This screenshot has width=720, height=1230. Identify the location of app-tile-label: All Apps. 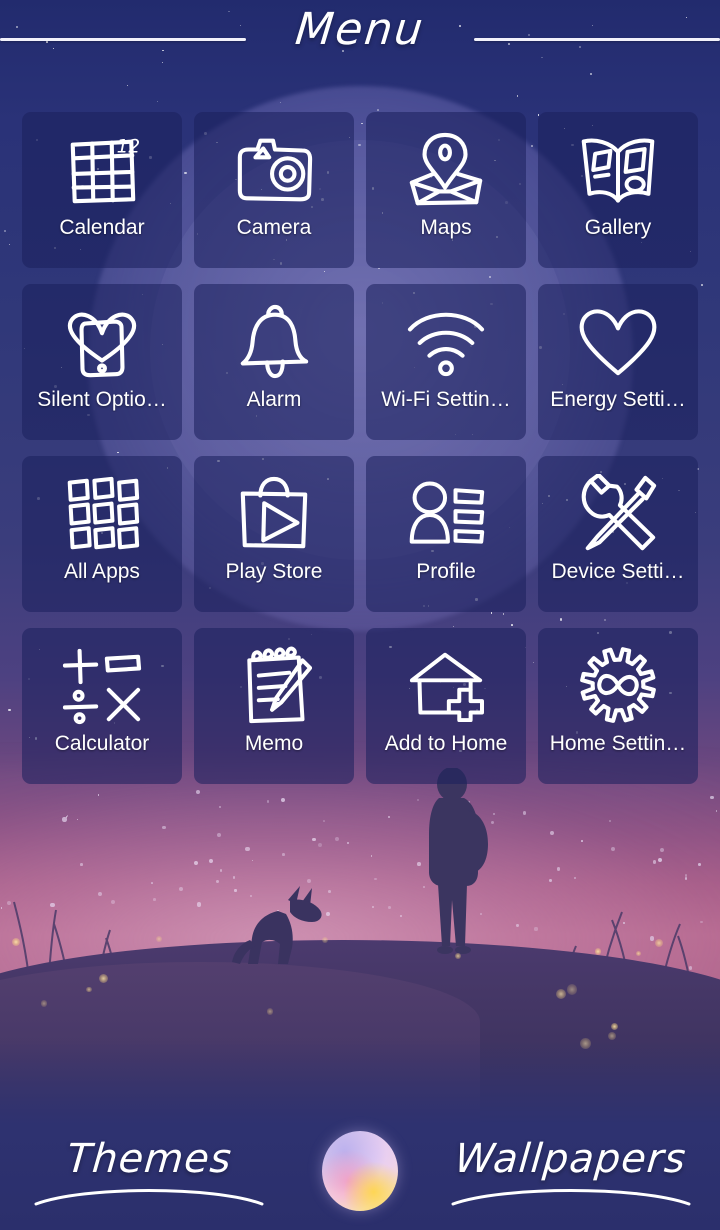
(102, 571).